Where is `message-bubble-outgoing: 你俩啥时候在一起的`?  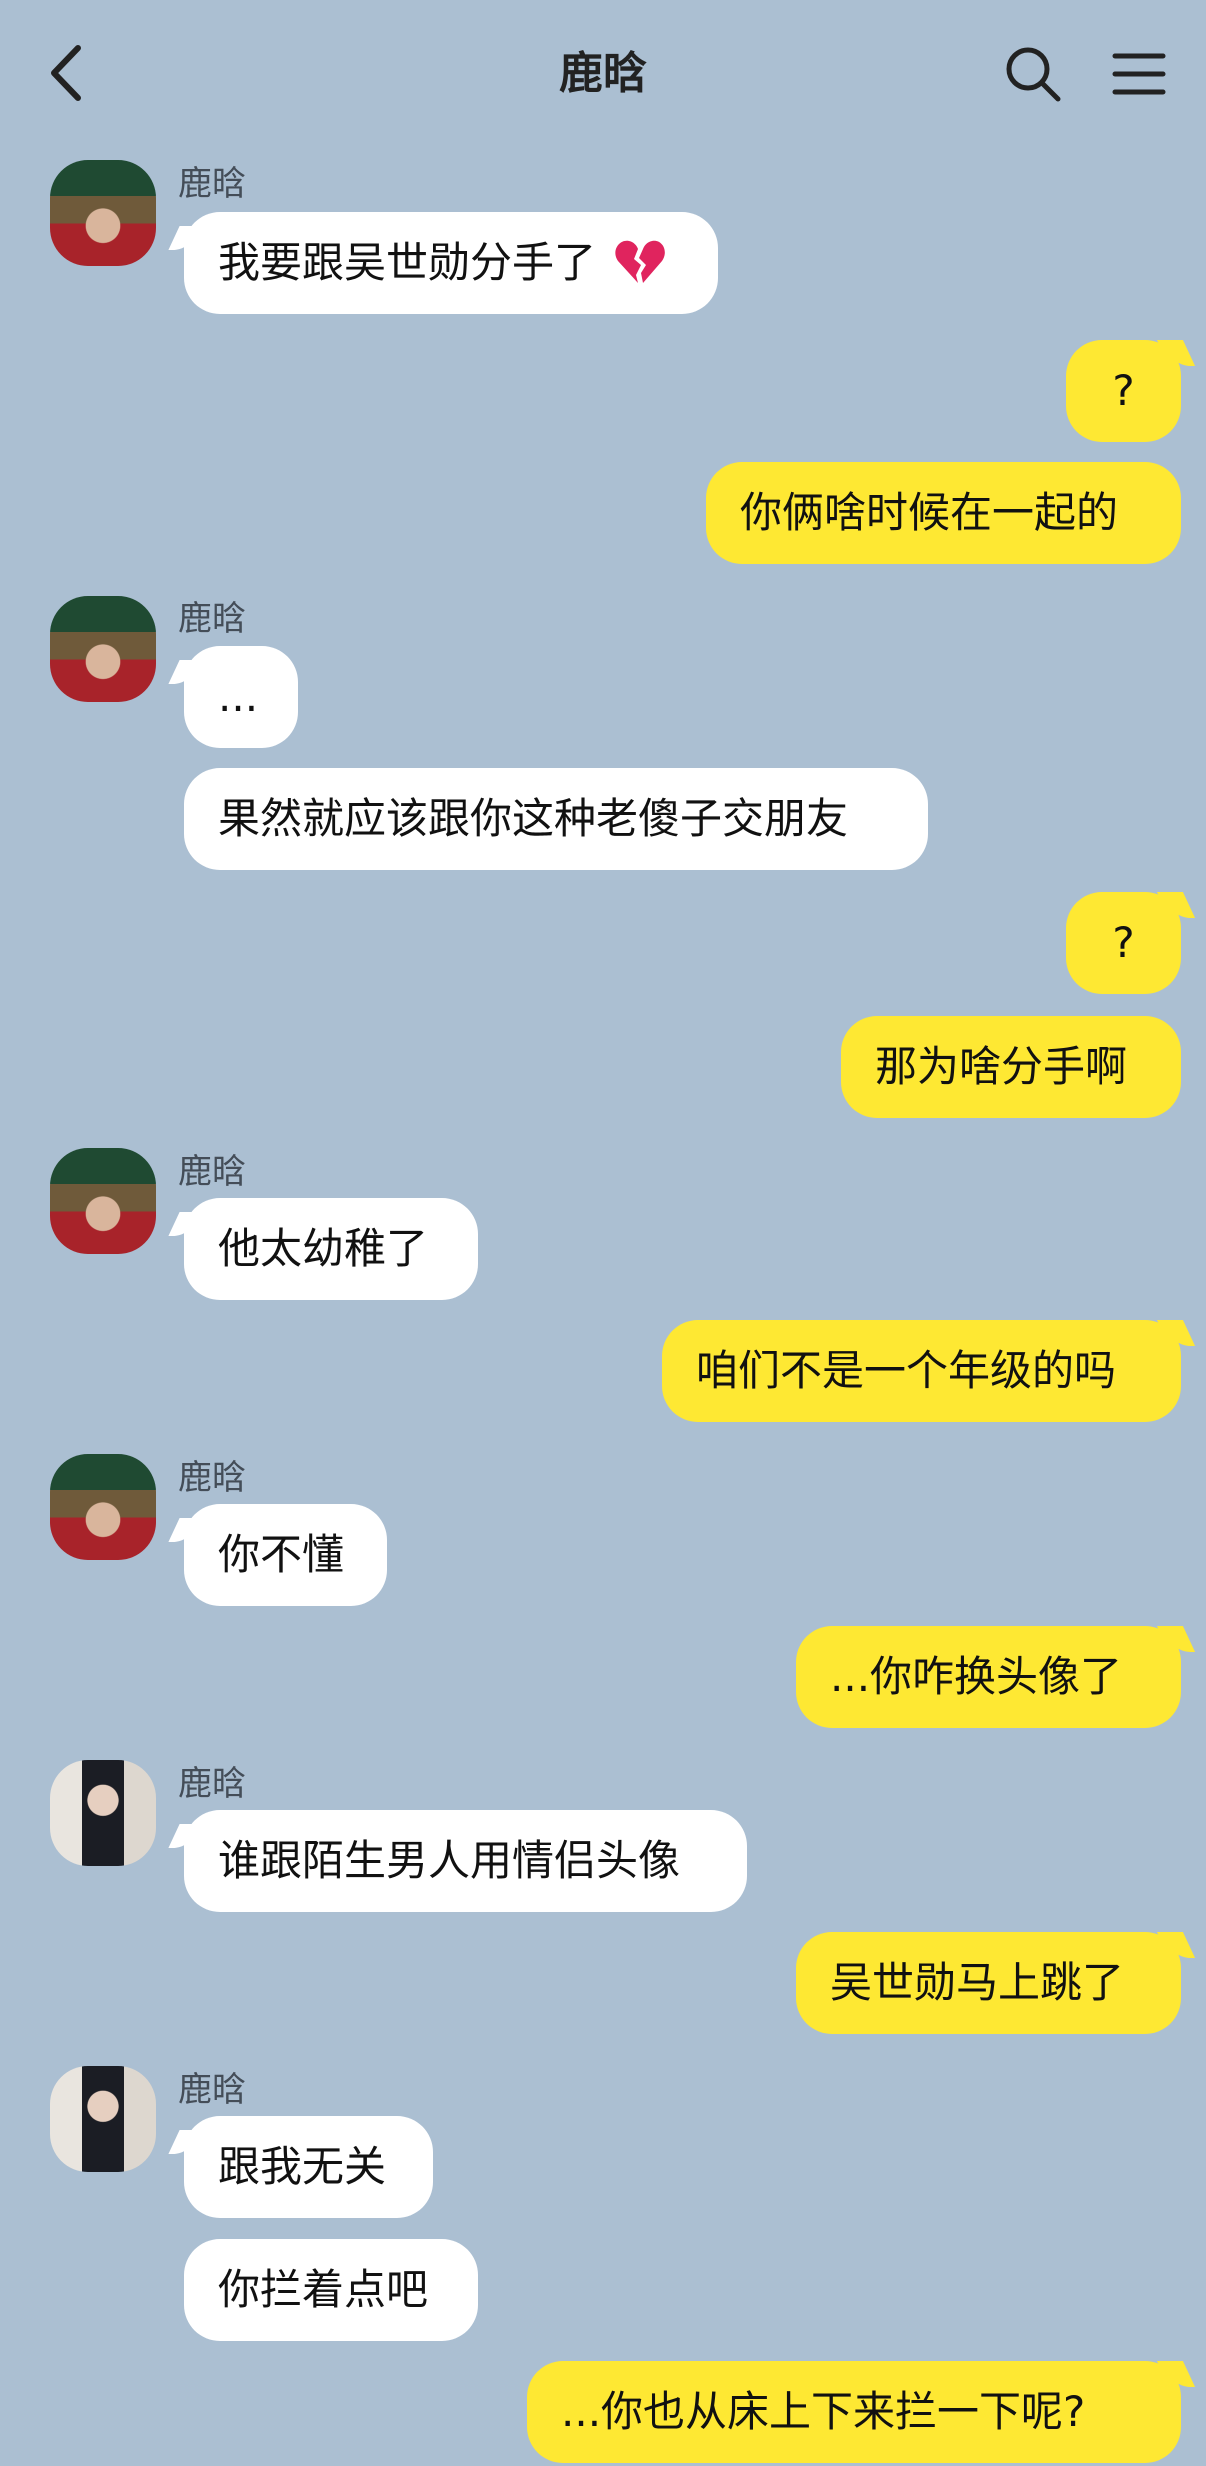
message-bubble-outgoing: 你俩啥时候在一起的 is located at coordinates (943, 513).